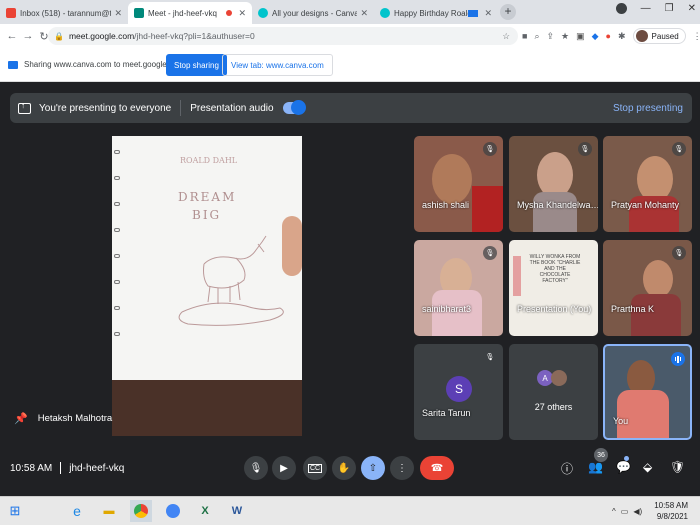 This screenshot has height=525, width=700. What do you see at coordinates (623, 467) in the screenshot?
I see `chat-icon: 💬` at bounding box center [623, 467].